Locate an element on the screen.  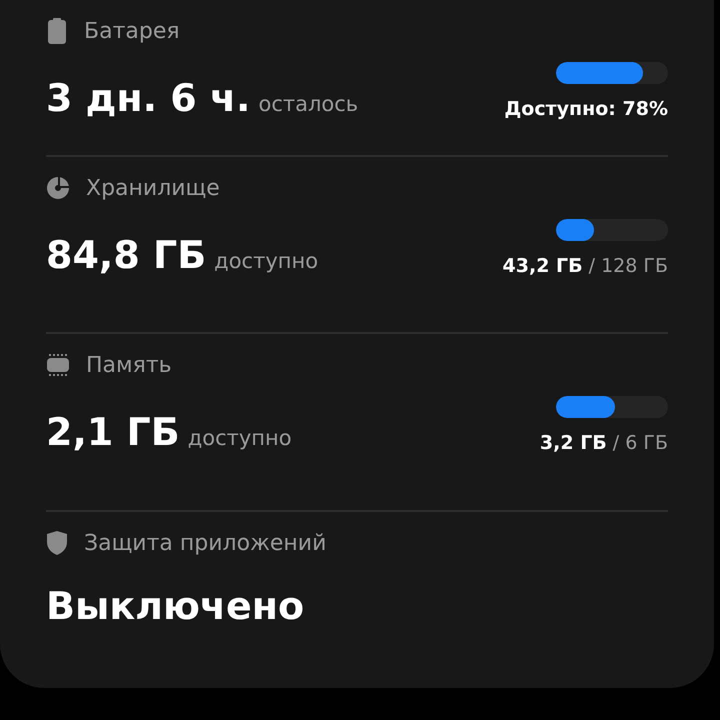
pie-chart-icon is located at coordinates (58, 188).